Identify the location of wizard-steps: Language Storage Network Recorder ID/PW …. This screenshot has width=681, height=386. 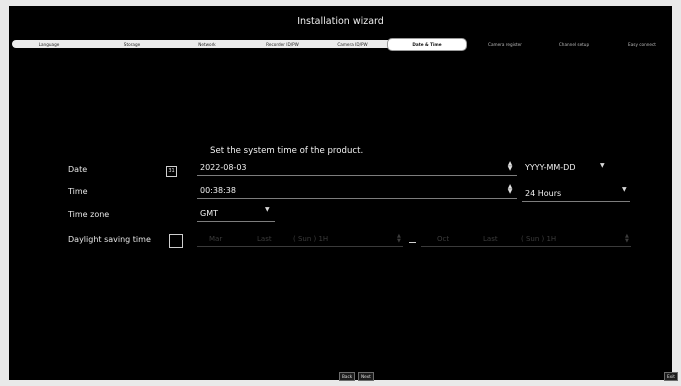
(342, 44).